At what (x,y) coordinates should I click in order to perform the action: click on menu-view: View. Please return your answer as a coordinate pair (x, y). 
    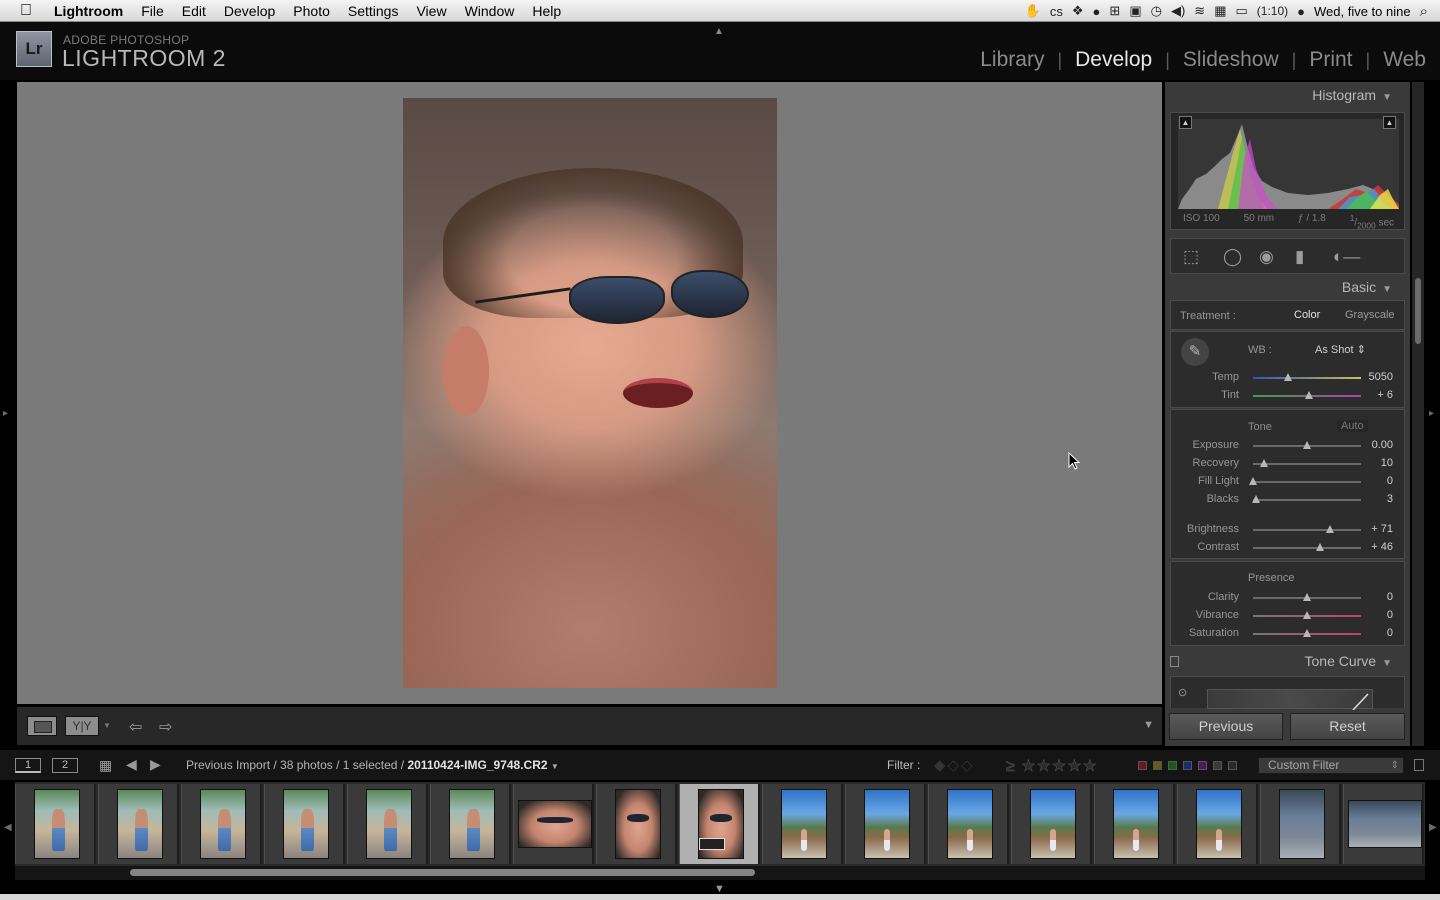
    Looking at the image, I should click on (431, 11).